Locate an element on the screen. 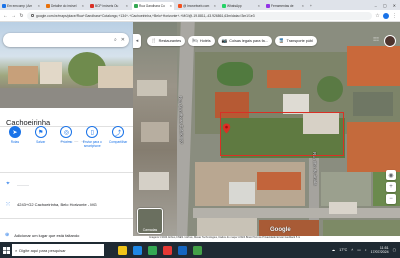  rotas-button: ➤ Rotas is located at coordinates (15, 144).